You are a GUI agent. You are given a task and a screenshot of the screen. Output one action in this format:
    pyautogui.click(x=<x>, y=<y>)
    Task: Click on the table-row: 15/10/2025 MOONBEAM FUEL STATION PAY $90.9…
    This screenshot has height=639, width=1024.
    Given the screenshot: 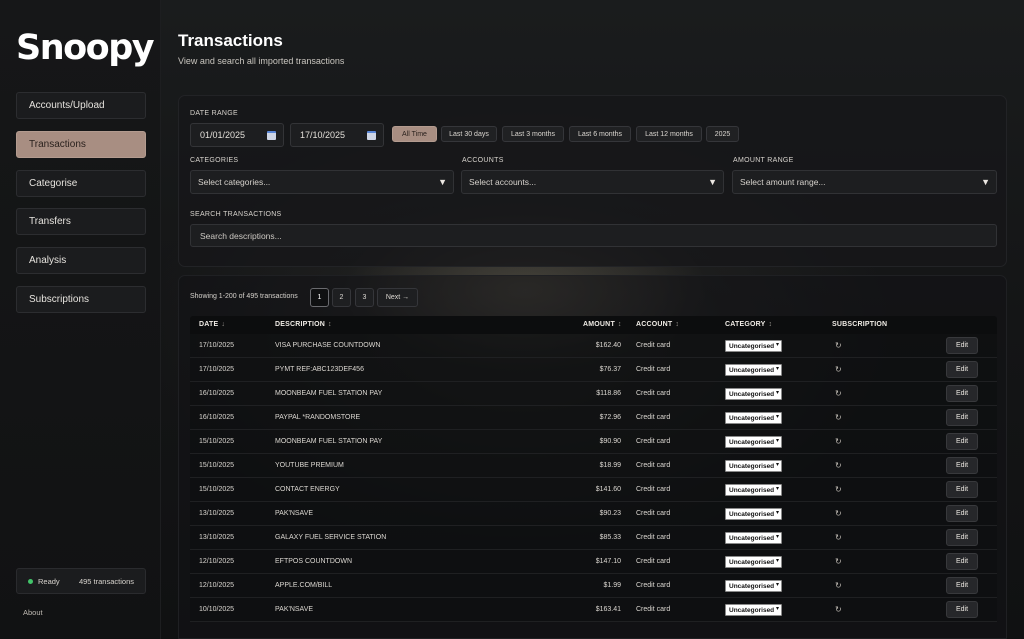 What is the action you would take?
    pyautogui.click(x=593, y=442)
    